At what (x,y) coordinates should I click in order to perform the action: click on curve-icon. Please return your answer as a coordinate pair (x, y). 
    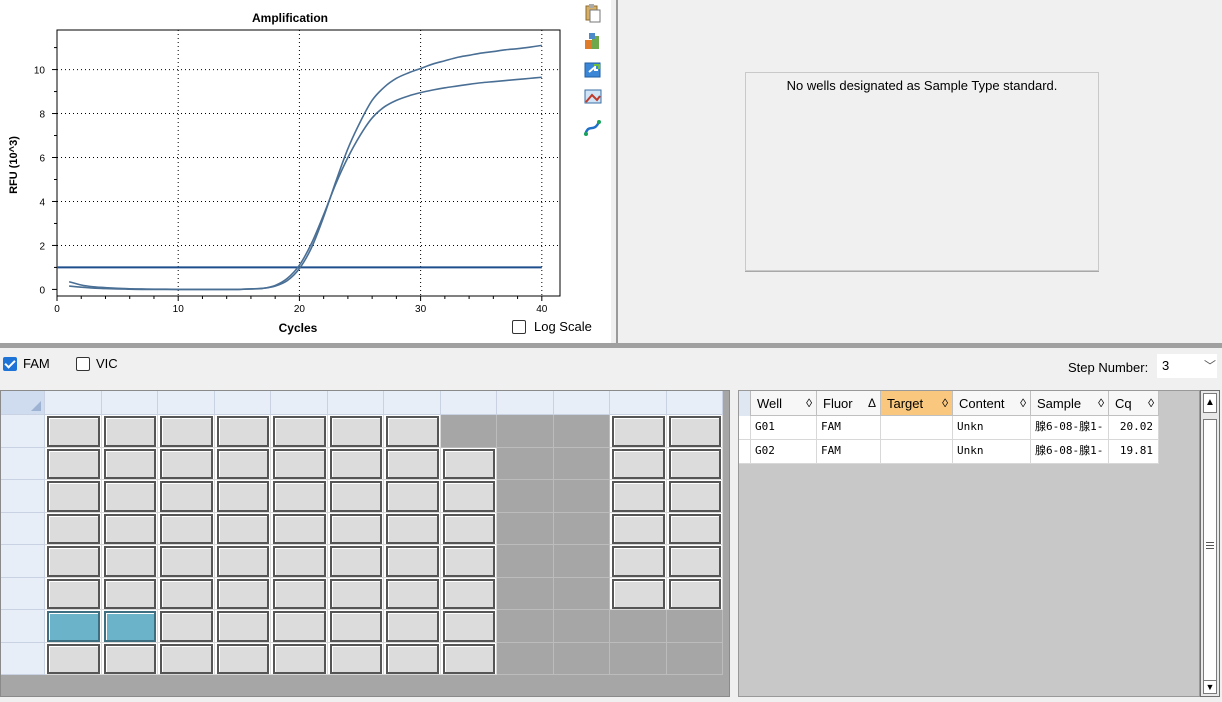
    Looking at the image, I should click on (593, 128).